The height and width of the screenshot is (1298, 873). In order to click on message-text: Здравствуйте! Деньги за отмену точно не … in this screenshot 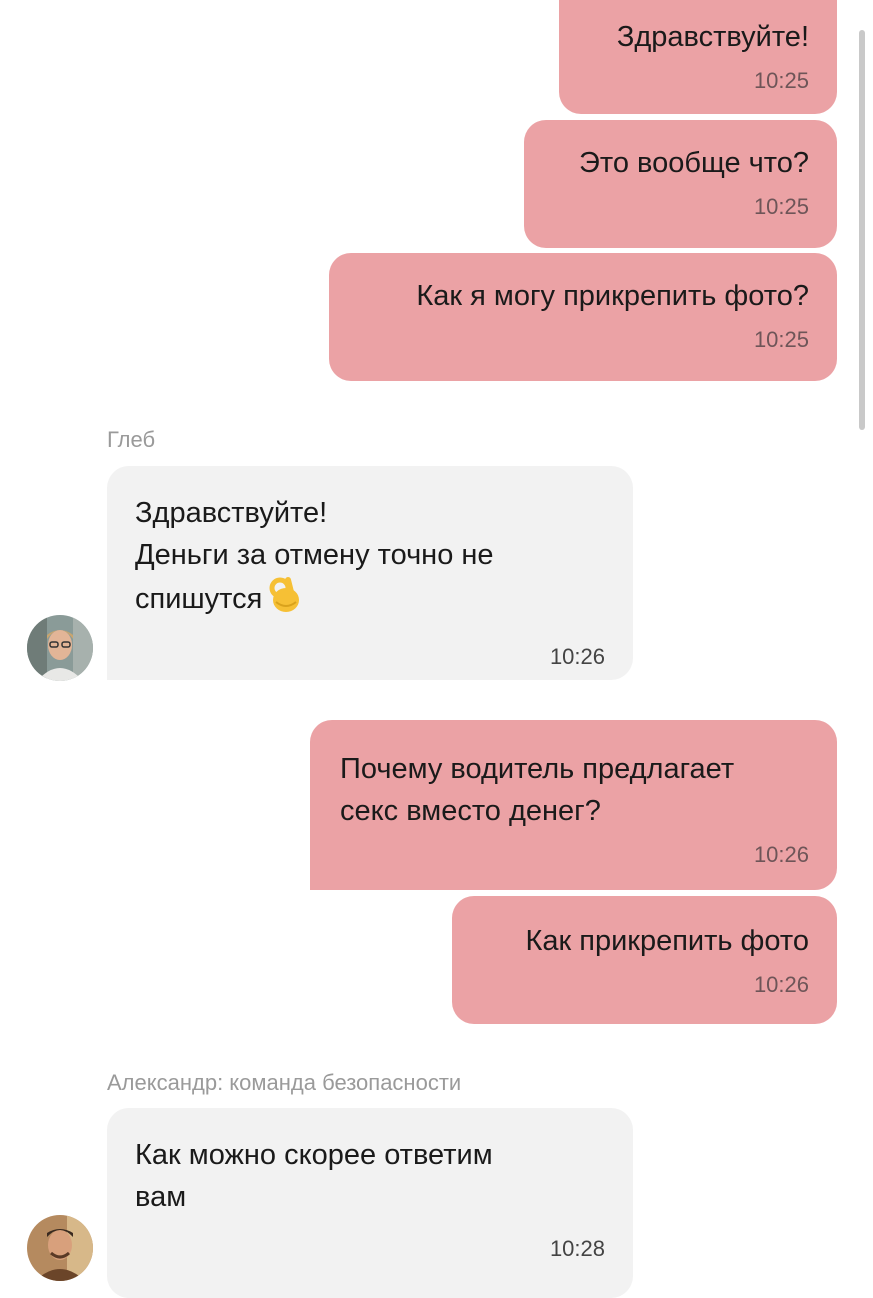, I will do `click(314, 556)`.